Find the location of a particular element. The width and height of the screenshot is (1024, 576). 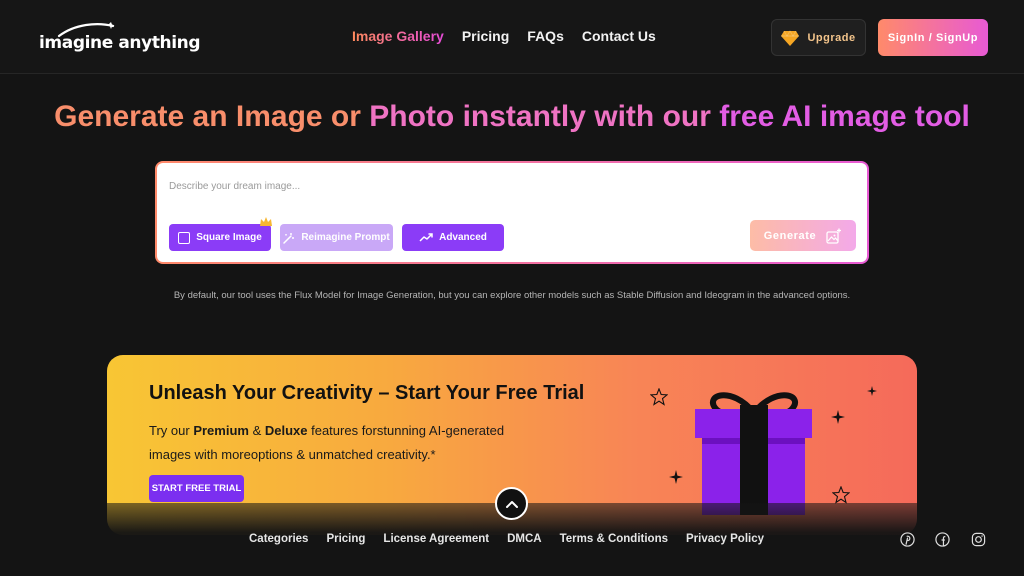

prompt-input is located at coordinates (449, 186).